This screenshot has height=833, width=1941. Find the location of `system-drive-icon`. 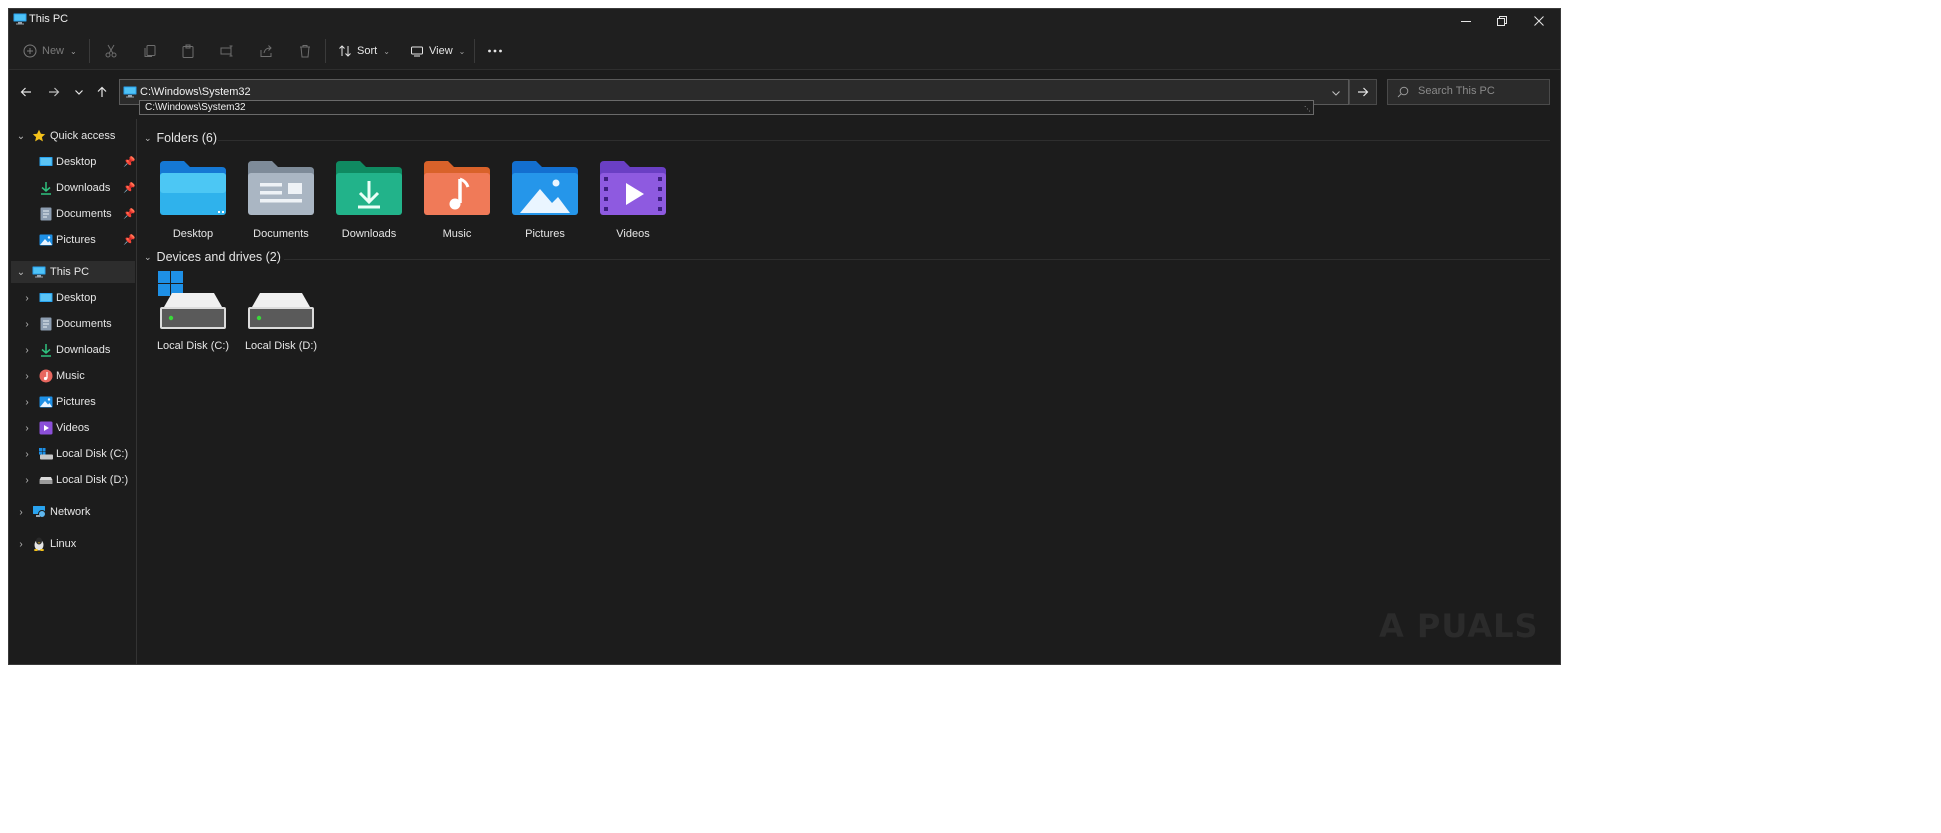

system-drive-icon is located at coordinates (46, 454).